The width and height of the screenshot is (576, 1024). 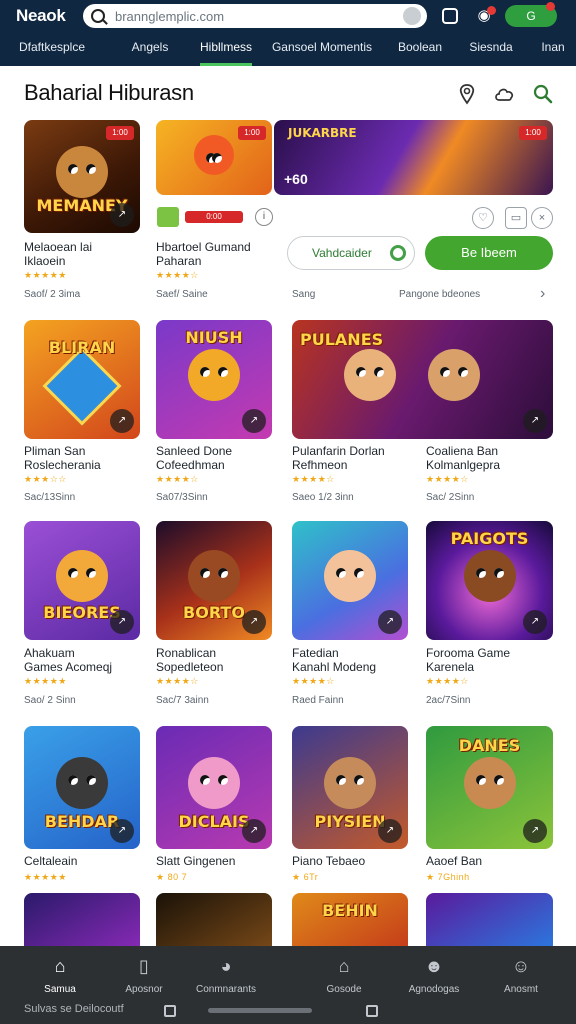 What do you see at coordinates (322, 51) in the screenshot?
I see `tab-gansoel-momentis: Gansoel Momentis` at bounding box center [322, 51].